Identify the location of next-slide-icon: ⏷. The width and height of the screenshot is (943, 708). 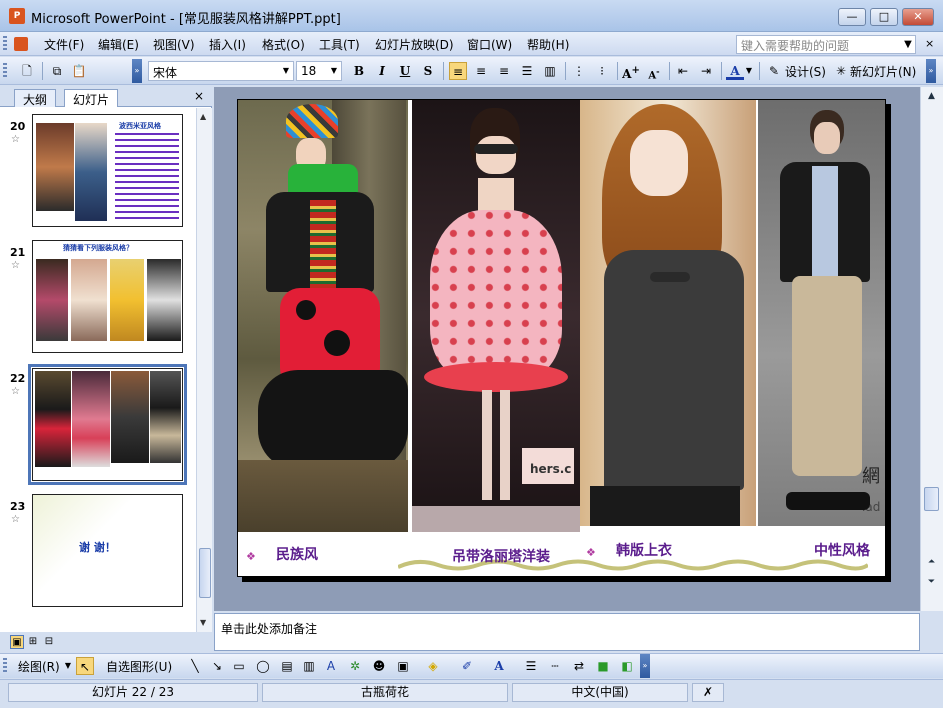
(931, 584).